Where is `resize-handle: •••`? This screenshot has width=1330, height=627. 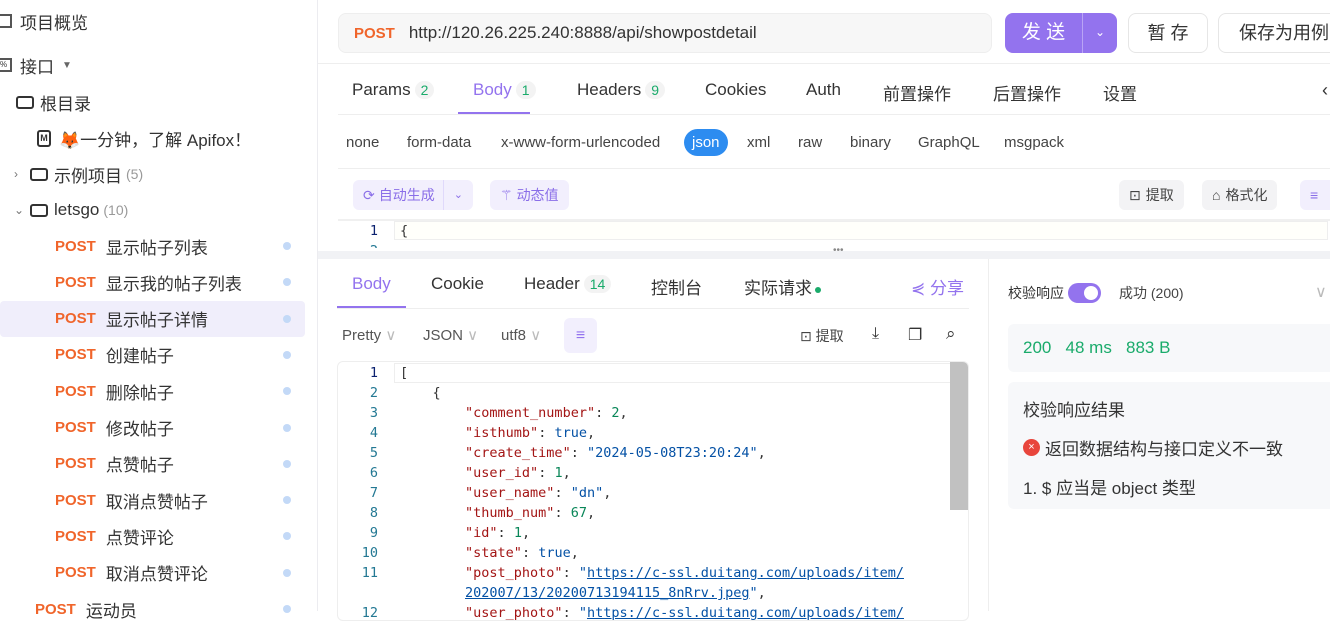
resize-handle: ••• is located at coordinates (824, 252).